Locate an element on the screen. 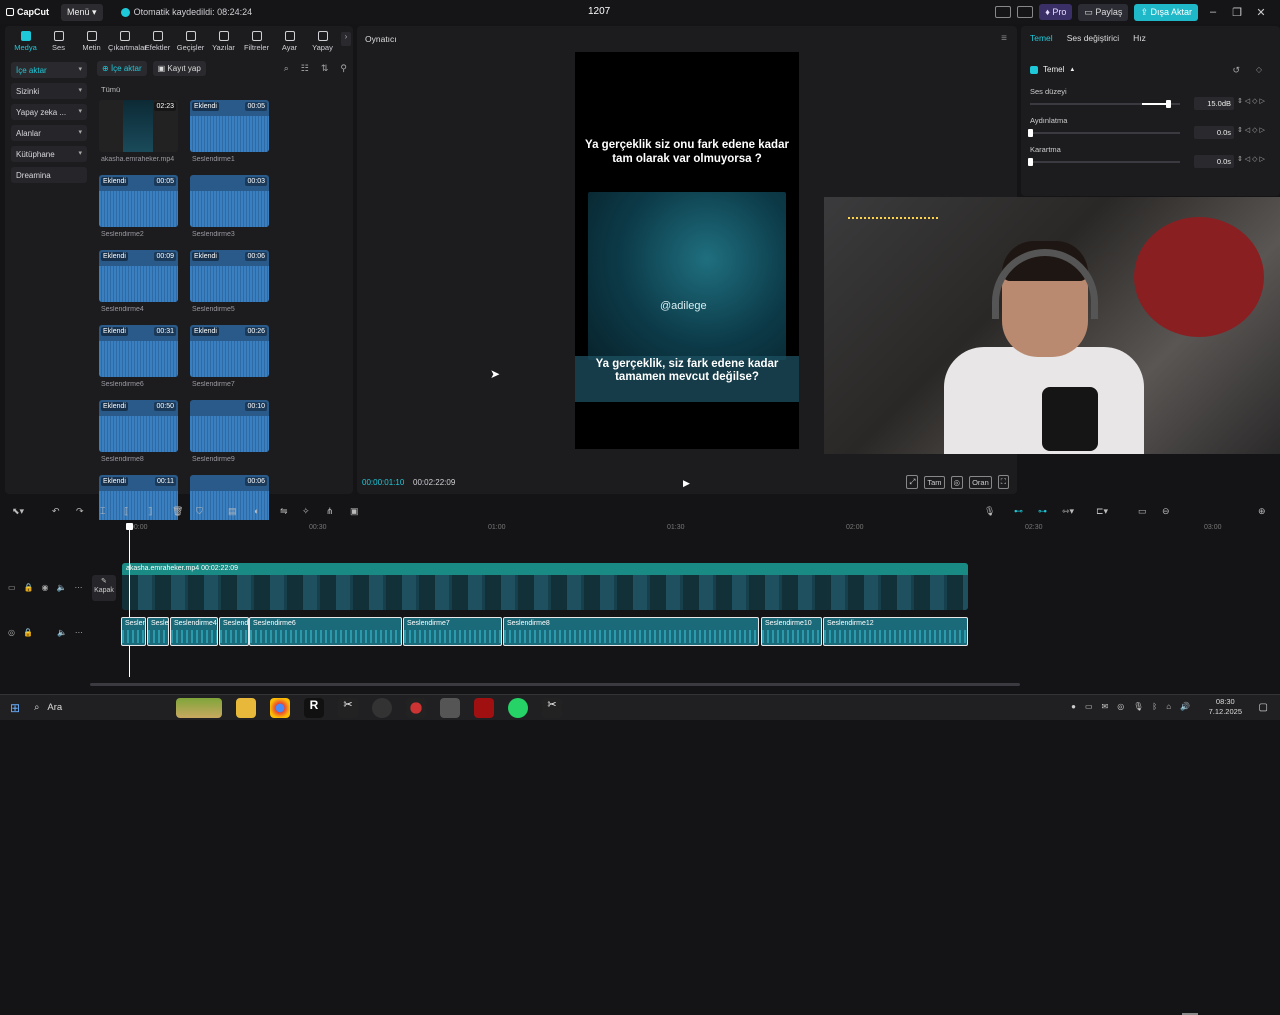  media-thumbnail: Eklendi 00:09 is located at coordinates (138, 276).